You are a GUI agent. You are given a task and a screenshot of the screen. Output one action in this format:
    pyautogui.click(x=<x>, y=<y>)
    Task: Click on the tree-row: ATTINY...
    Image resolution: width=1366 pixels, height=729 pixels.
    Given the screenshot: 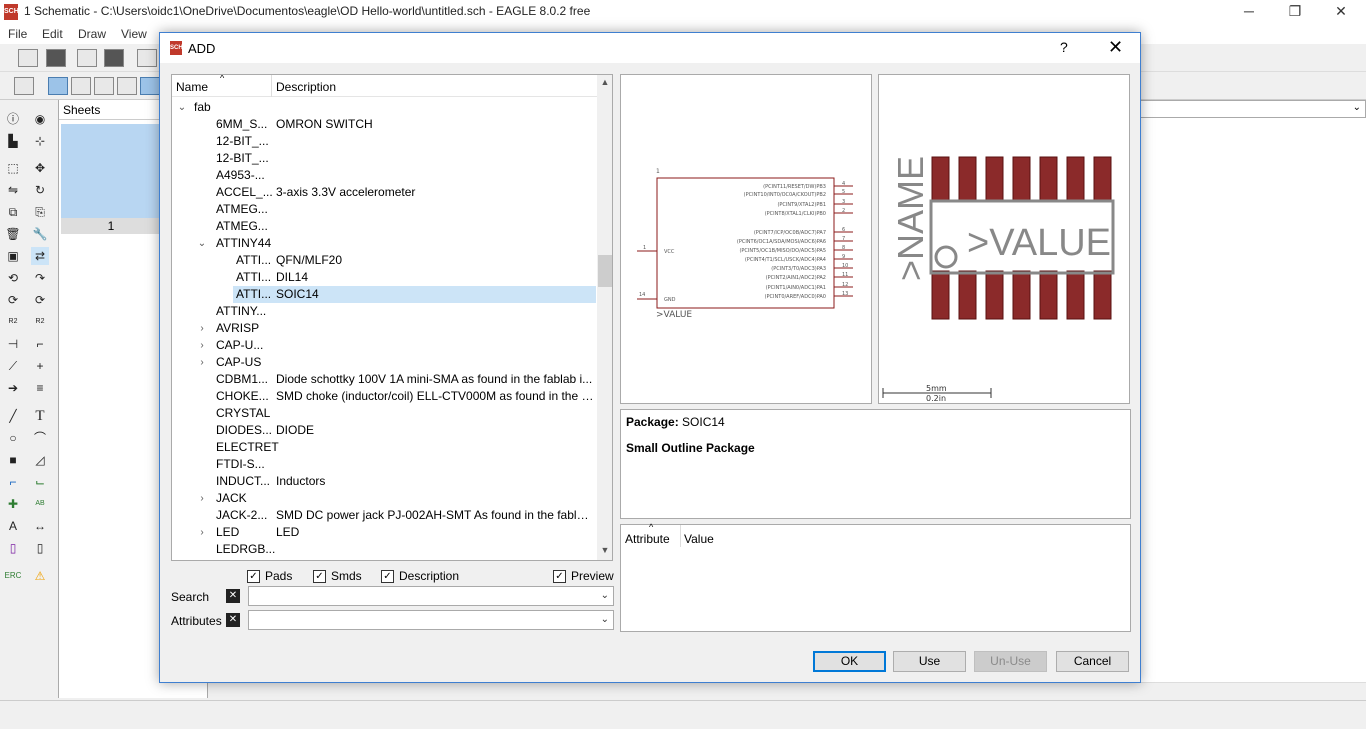 What is the action you would take?
    pyautogui.click(x=384, y=311)
    